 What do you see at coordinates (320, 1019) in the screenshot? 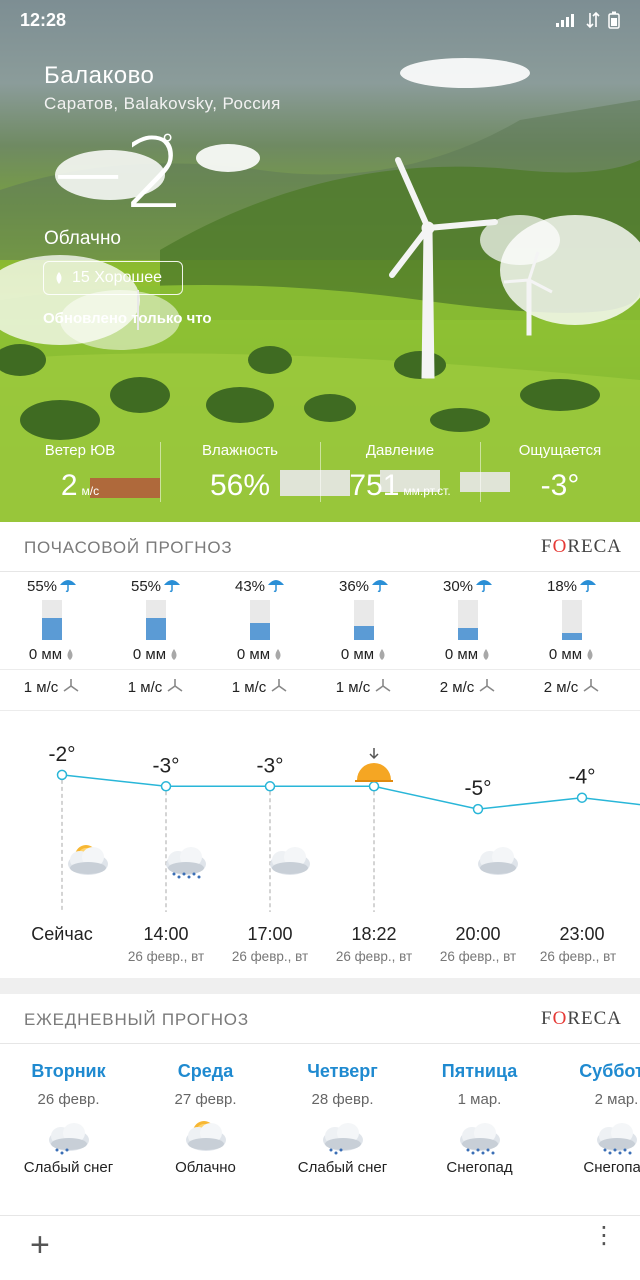
I see `daily-header: ЕЖЕДНЕВНЫЙ ПРОГНОЗ FORECA` at bounding box center [320, 1019].